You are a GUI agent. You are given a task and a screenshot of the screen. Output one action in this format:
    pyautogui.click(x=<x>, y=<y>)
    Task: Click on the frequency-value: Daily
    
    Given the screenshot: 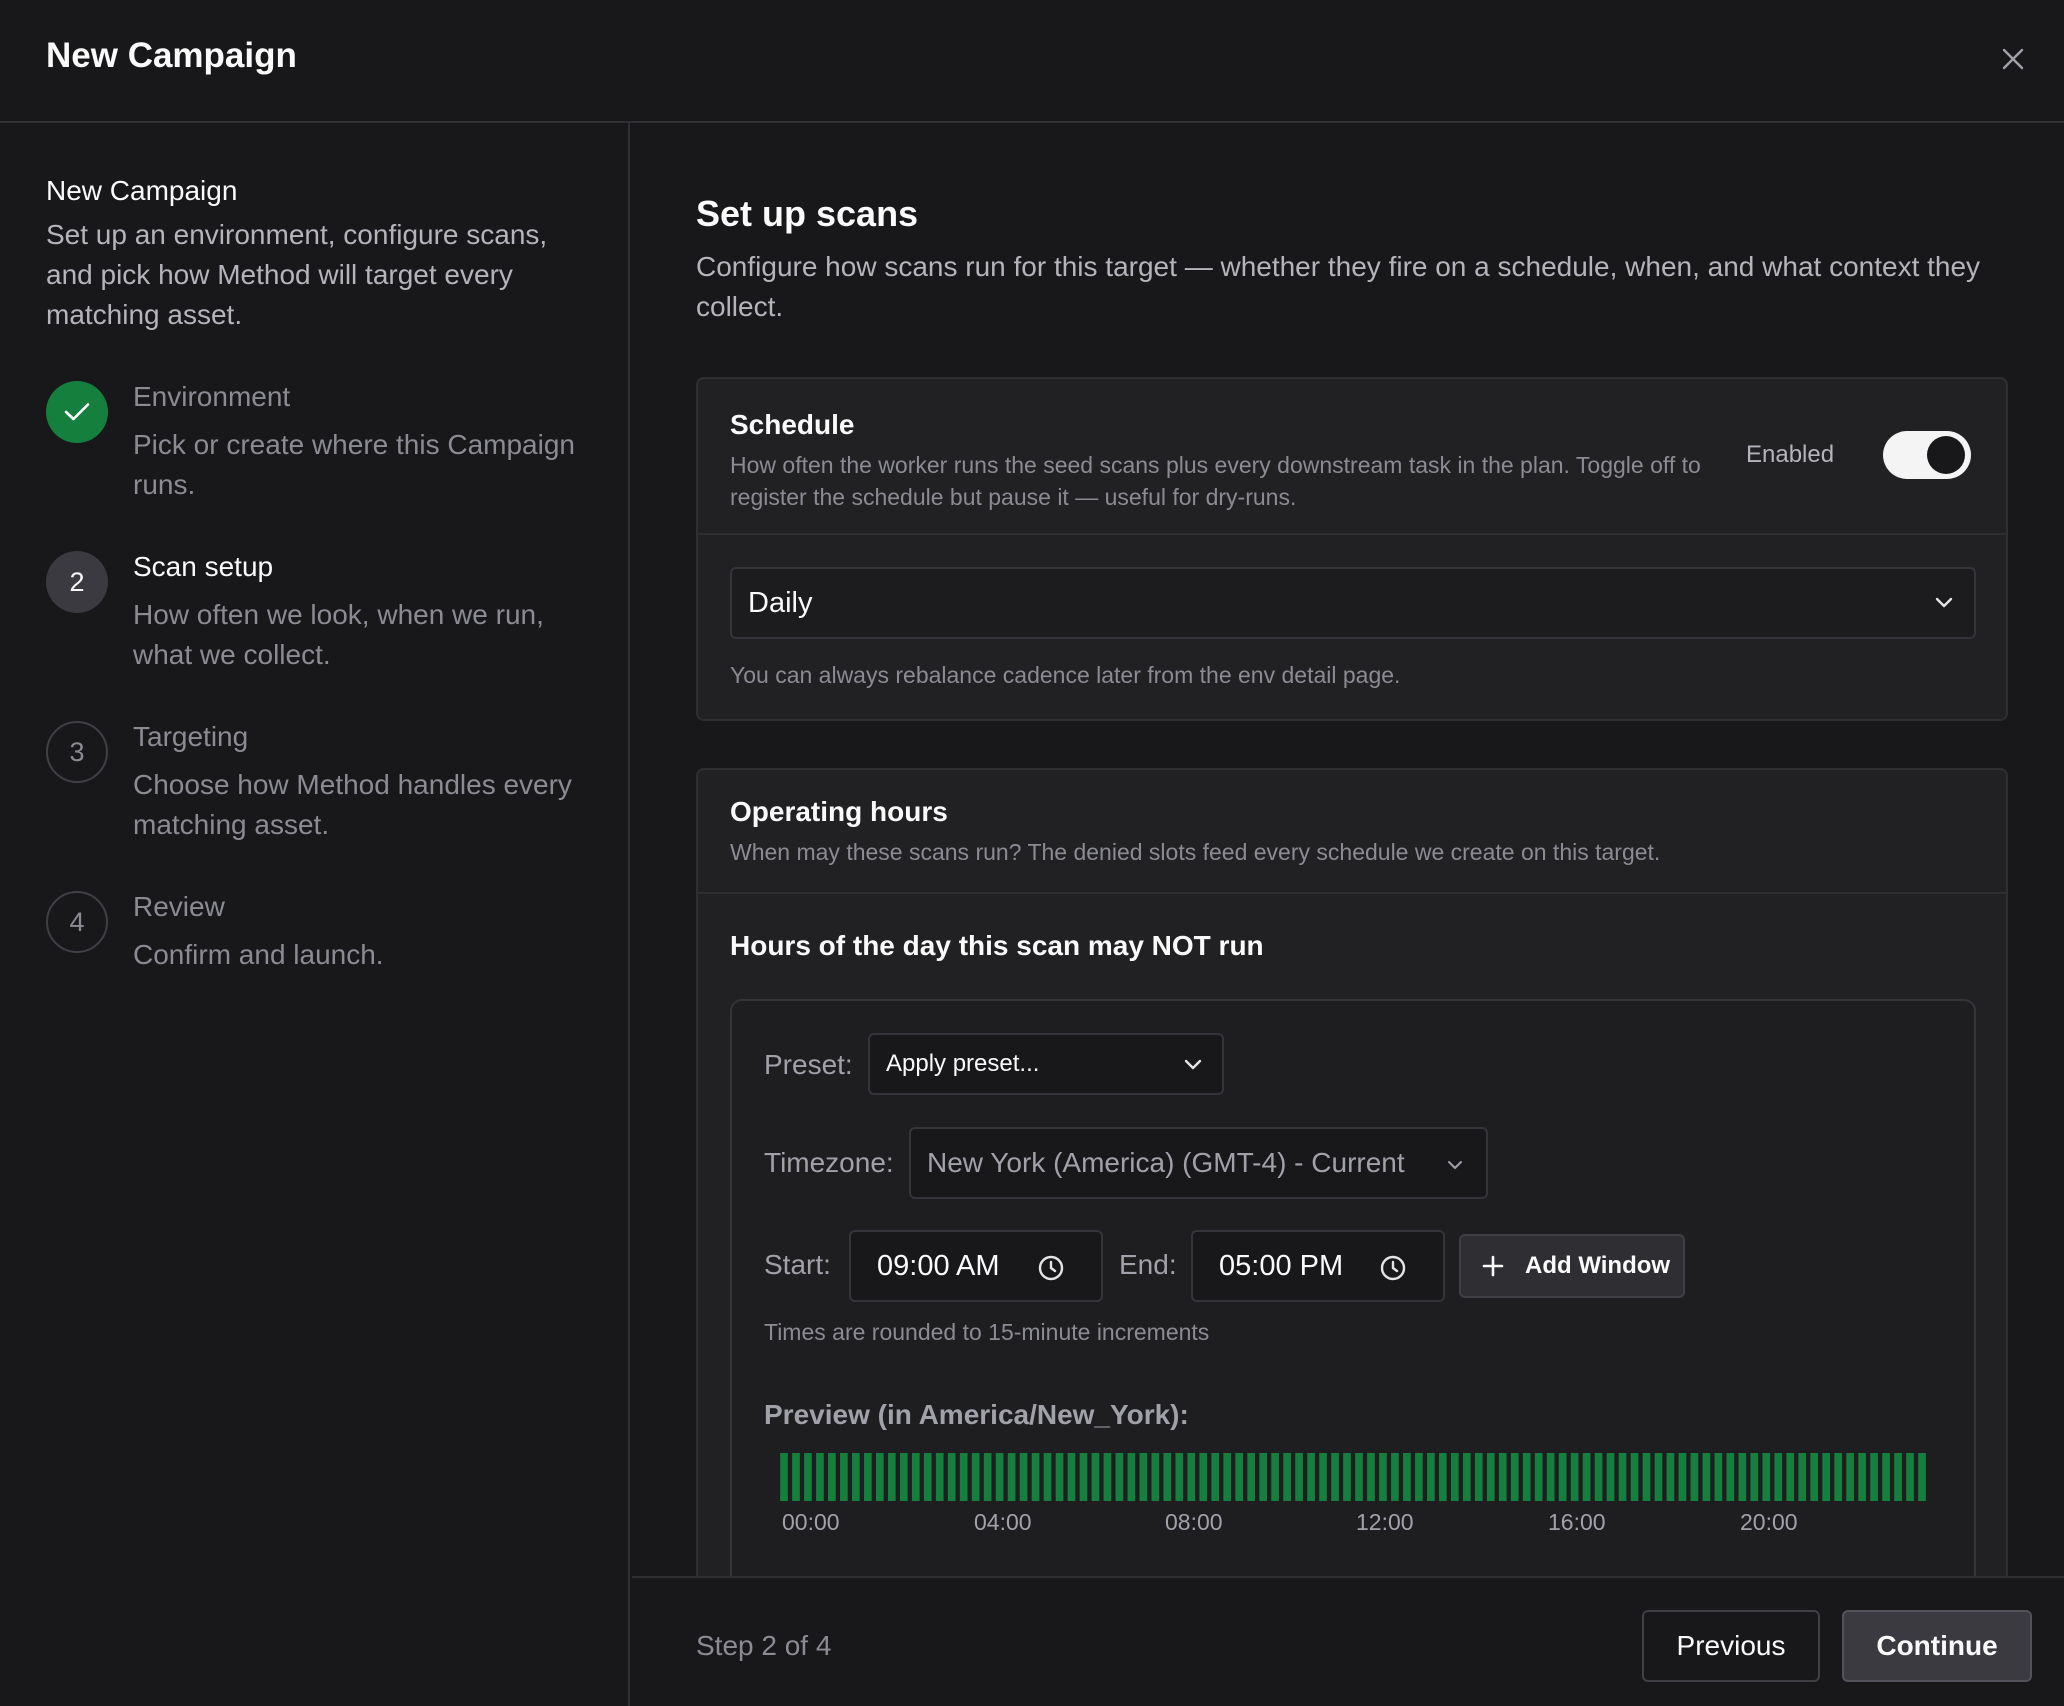 What is the action you would take?
    pyautogui.click(x=780, y=602)
    